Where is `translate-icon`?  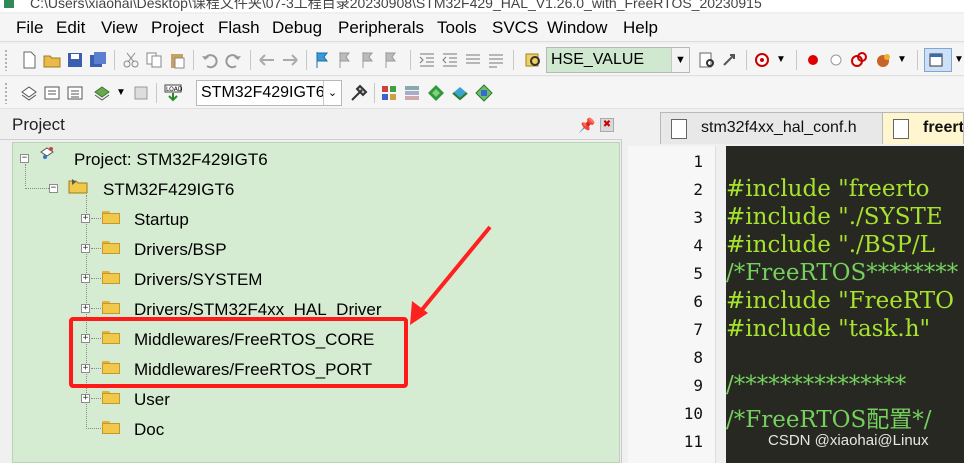 translate-icon is located at coordinates (29, 93).